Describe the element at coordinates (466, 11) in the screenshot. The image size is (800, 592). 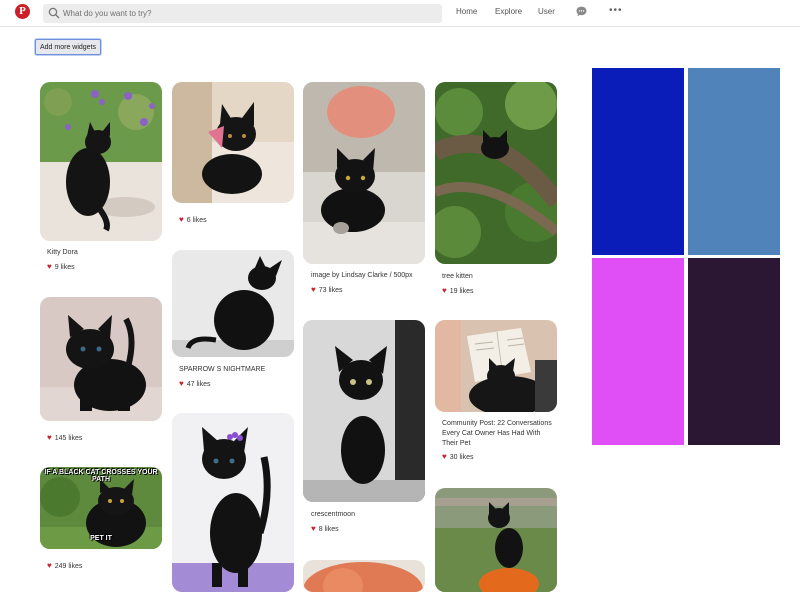
I see `nav-home-link: Home` at that location.